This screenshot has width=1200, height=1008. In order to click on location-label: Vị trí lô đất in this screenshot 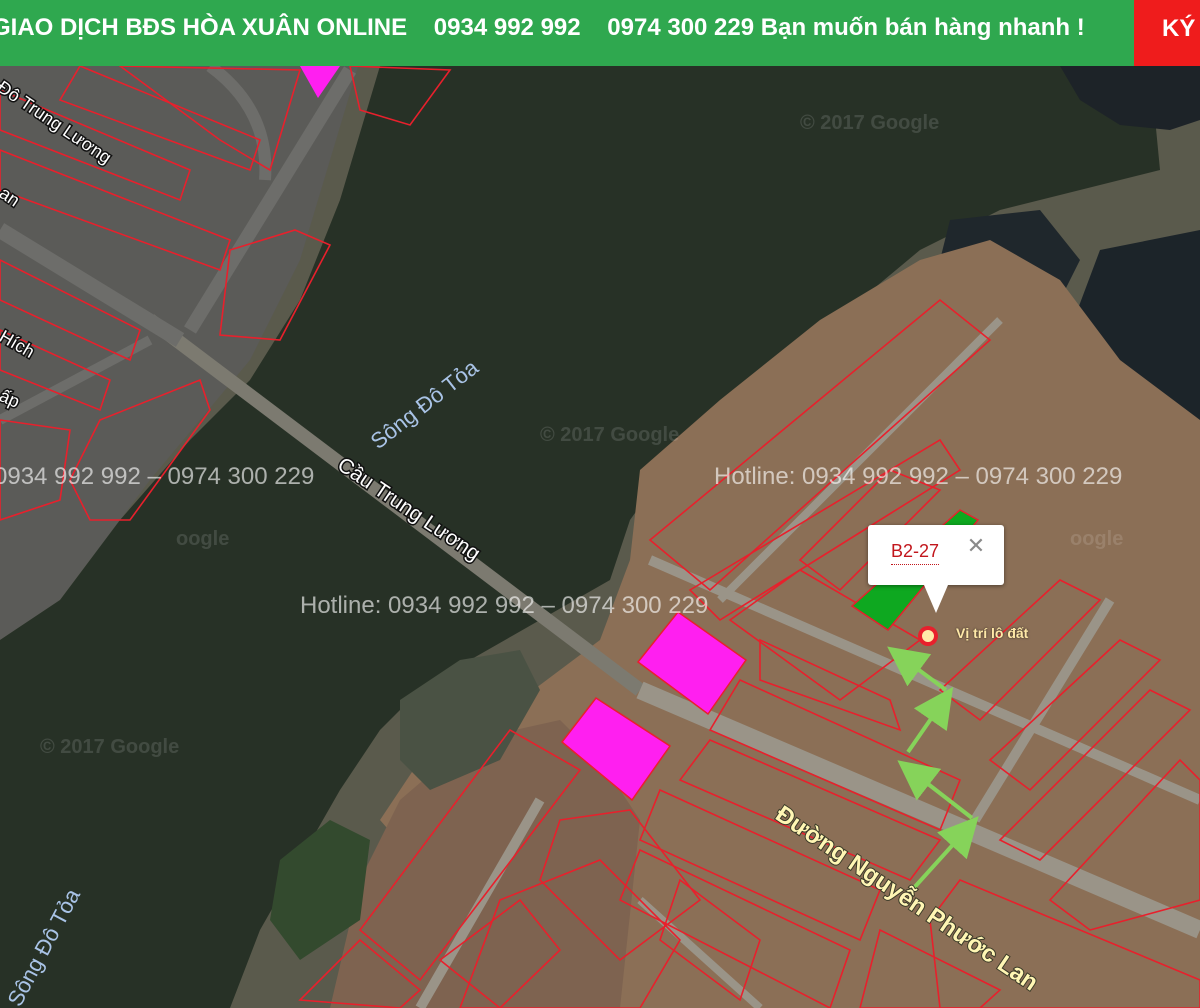, I will do `click(992, 633)`.